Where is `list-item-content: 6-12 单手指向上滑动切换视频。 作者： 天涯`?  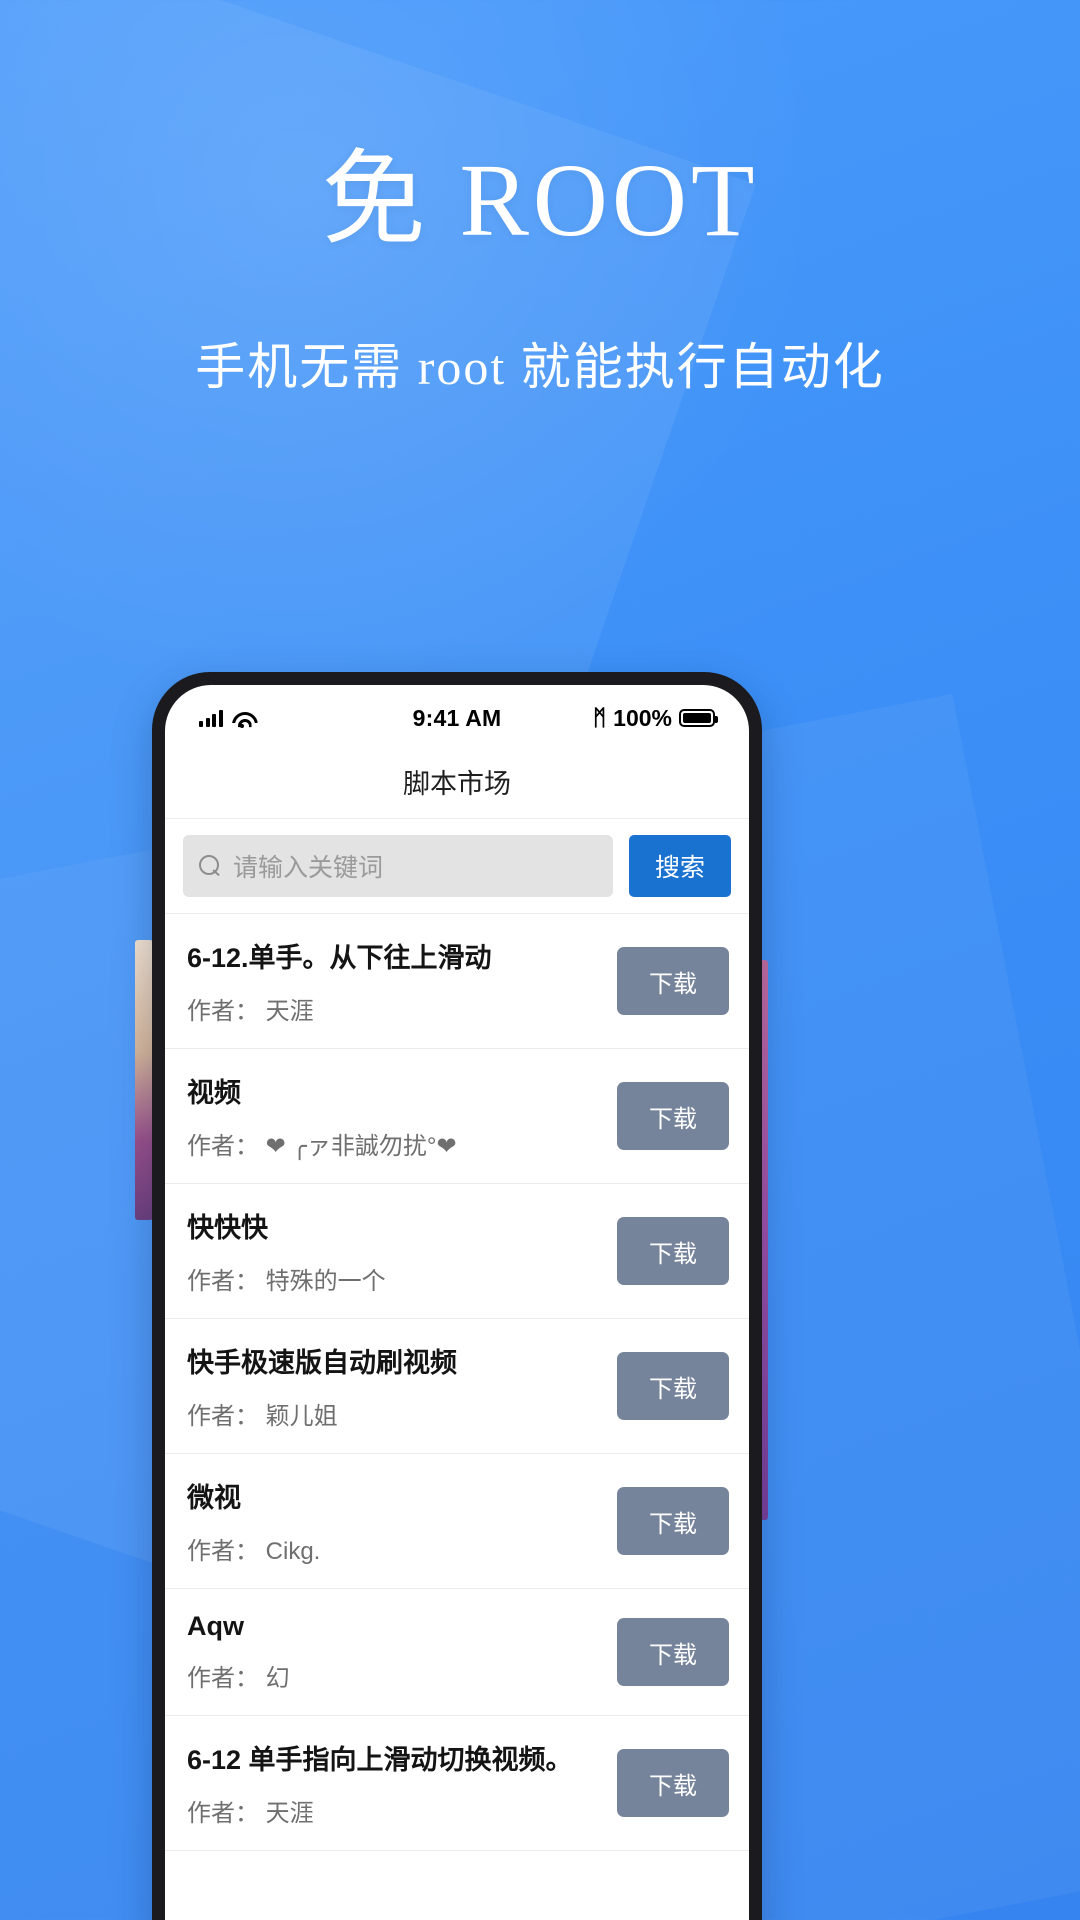 list-item-content: 6-12 单手指向上滑动切换视频。 作者： 天涯 is located at coordinates (393, 1783).